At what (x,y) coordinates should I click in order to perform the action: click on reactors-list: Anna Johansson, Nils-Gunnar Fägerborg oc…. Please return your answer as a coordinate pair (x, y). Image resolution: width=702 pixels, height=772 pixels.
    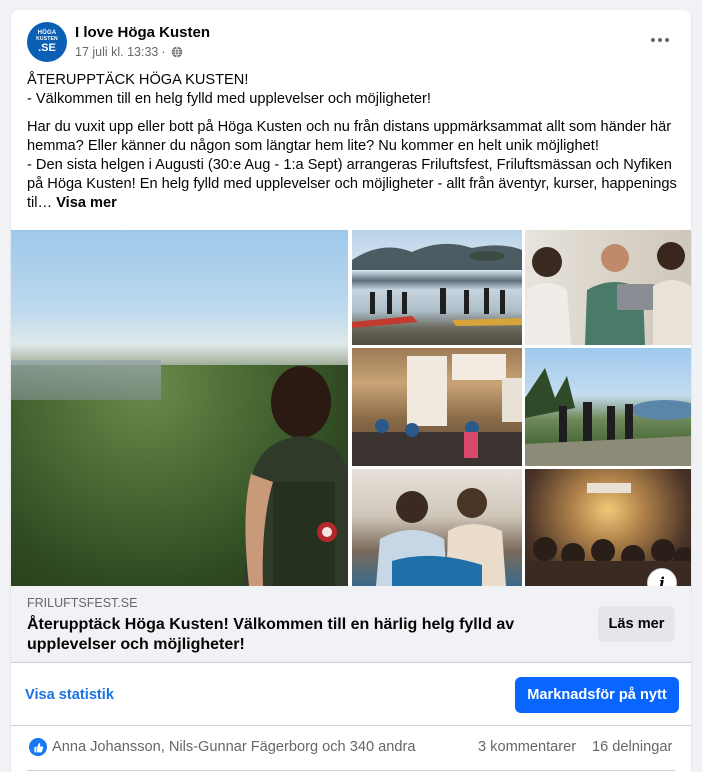
    Looking at the image, I should click on (233, 747).